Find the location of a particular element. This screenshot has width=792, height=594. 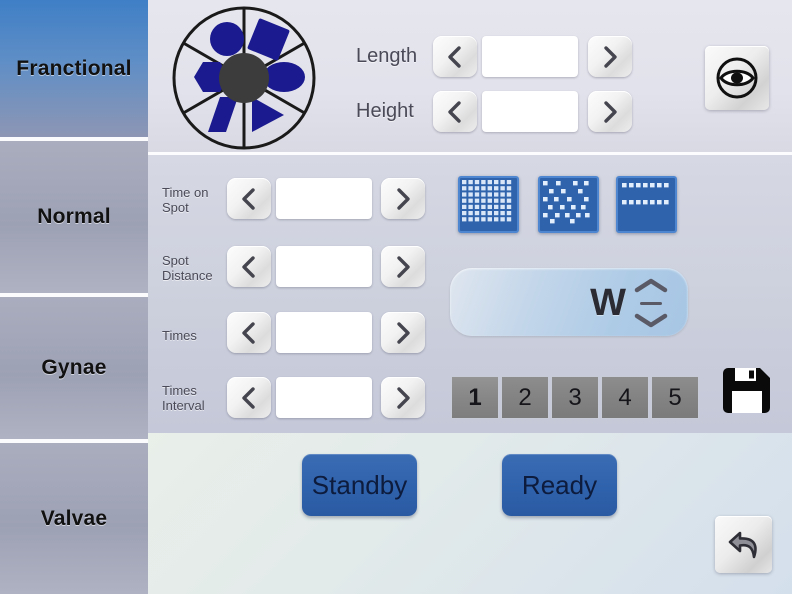

times-decrement-button is located at coordinates (249, 332).